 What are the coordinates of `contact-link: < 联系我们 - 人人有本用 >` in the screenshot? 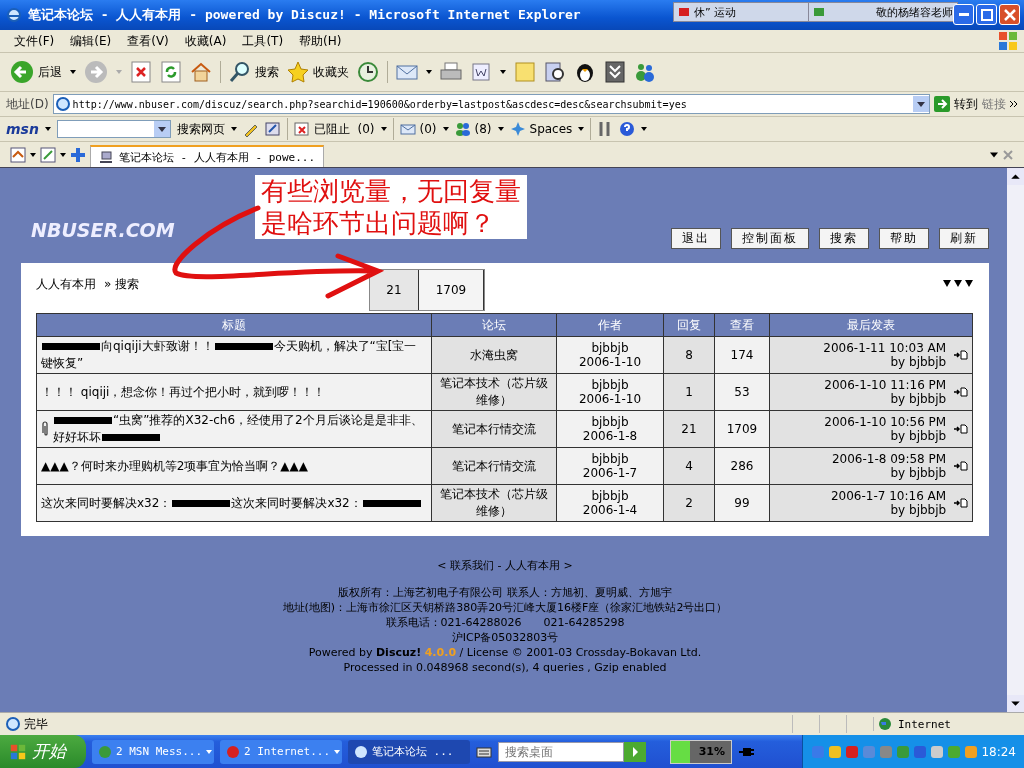 It's located at (505, 565).